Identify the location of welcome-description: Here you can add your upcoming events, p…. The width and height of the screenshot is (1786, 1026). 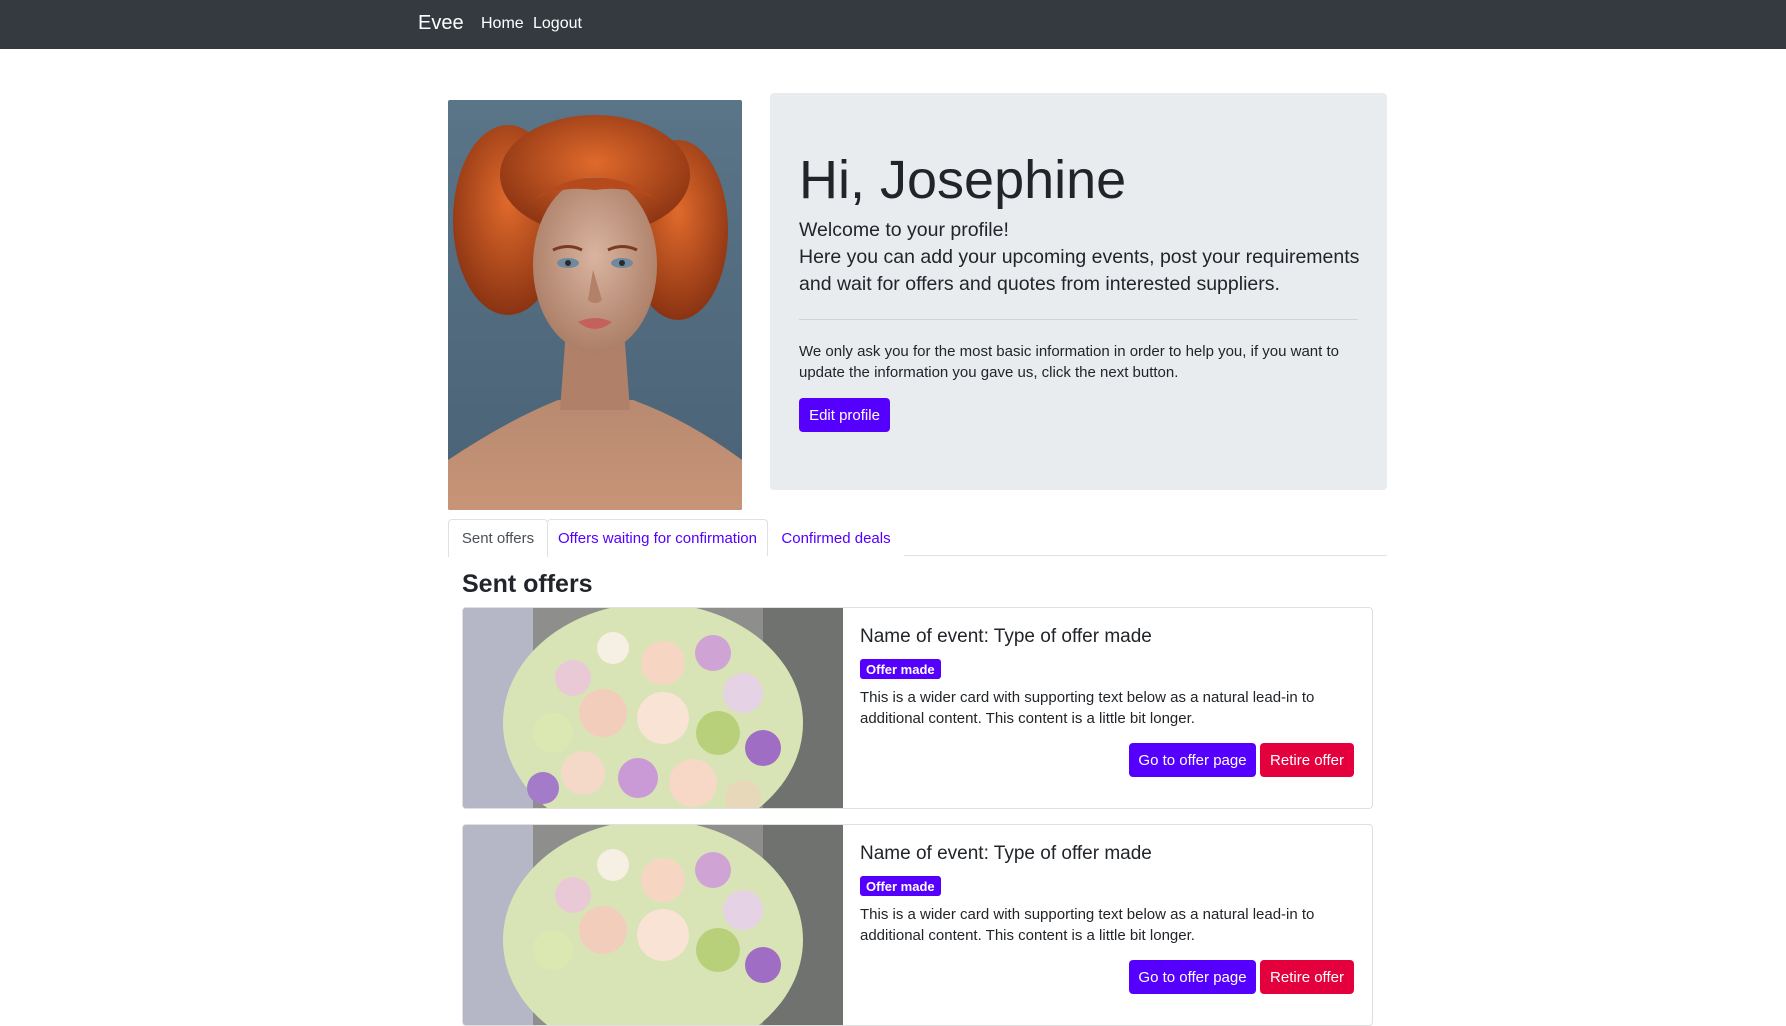
(1079, 270).